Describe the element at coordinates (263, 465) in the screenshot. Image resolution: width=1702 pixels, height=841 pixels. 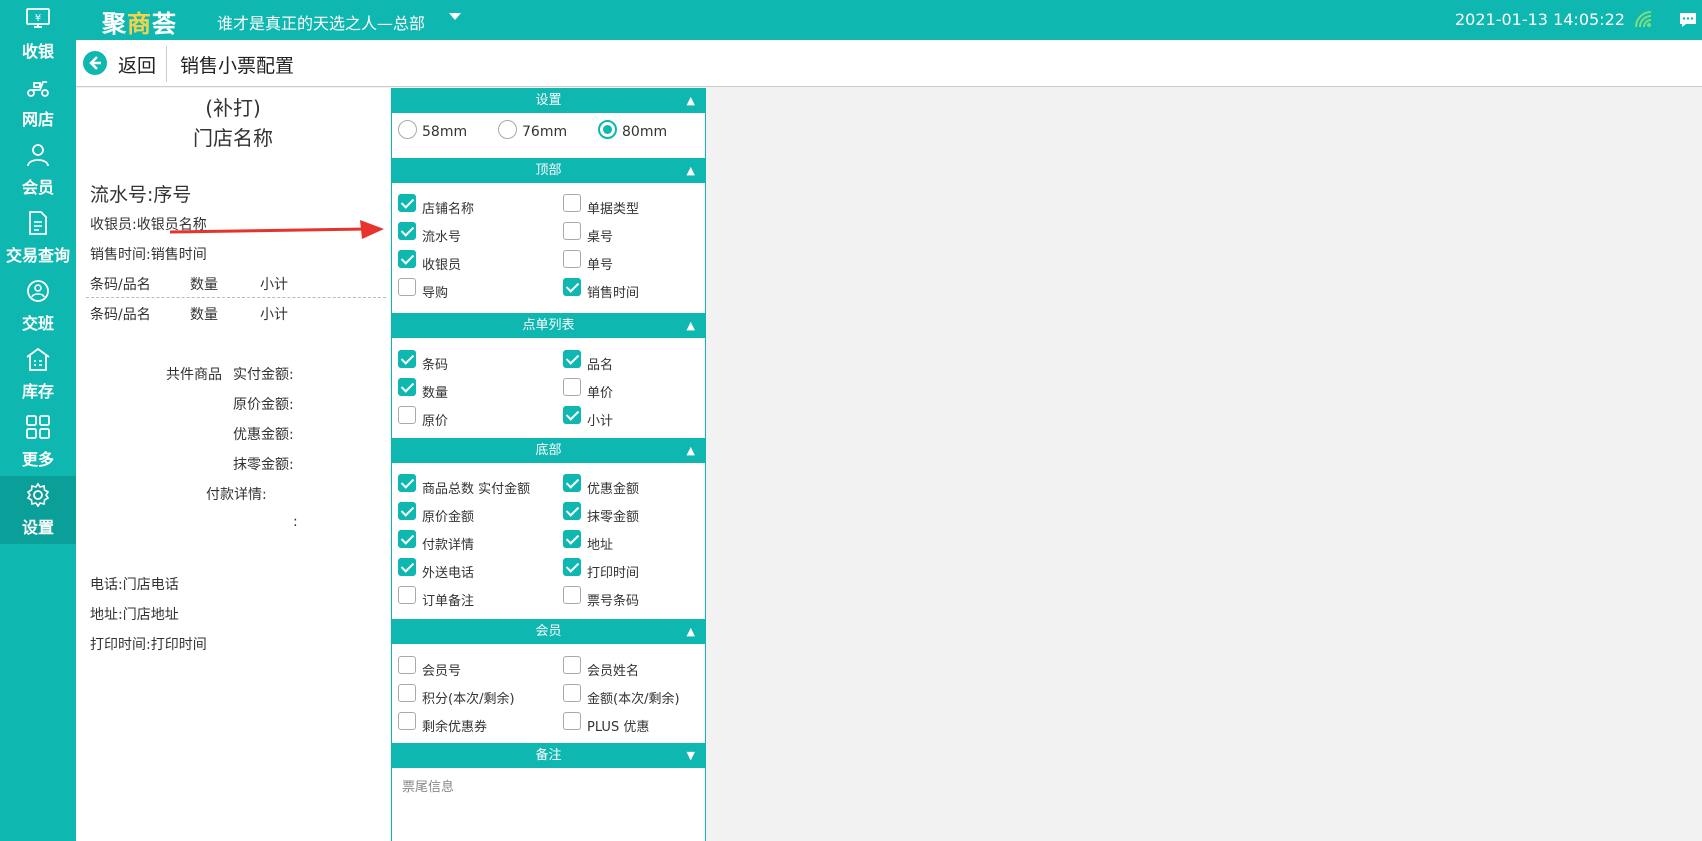
I see `preview-rounding: 抹零金额:` at that location.